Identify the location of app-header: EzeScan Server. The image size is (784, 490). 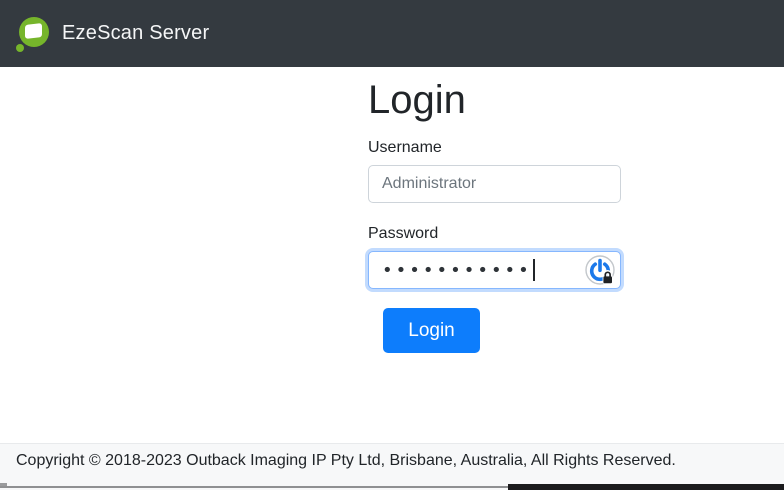
(392, 33).